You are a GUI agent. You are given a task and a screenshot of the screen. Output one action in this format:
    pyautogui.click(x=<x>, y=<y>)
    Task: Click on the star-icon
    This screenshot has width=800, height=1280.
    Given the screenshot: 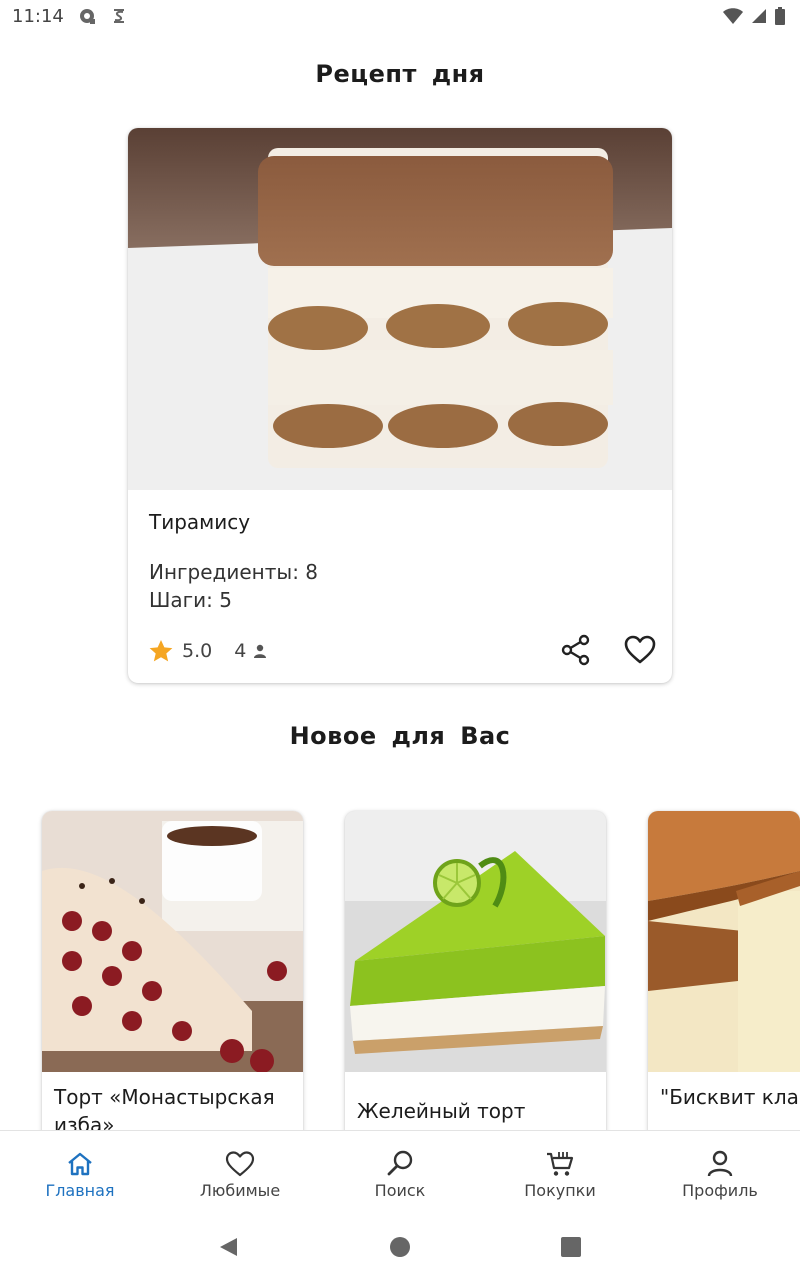 What is the action you would take?
    pyautogui.click(x=161, y=650)
    